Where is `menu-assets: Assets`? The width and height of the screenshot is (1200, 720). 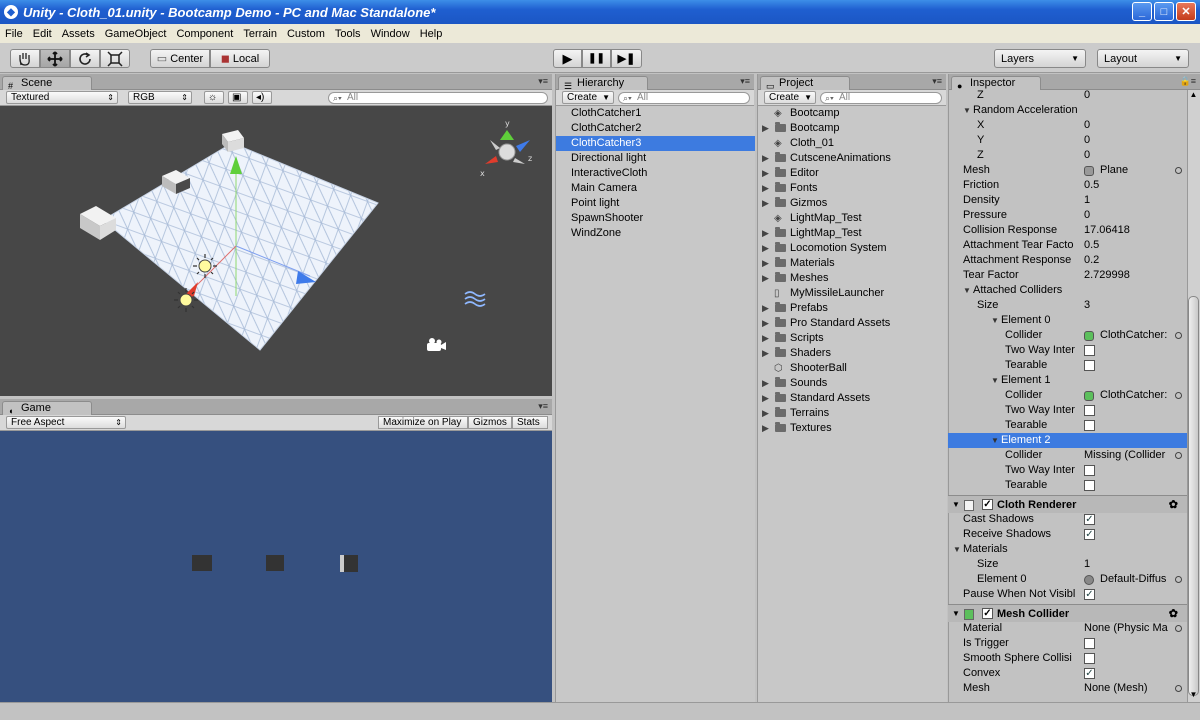
menu-assets: Assets is located at coordinates (78, 34).